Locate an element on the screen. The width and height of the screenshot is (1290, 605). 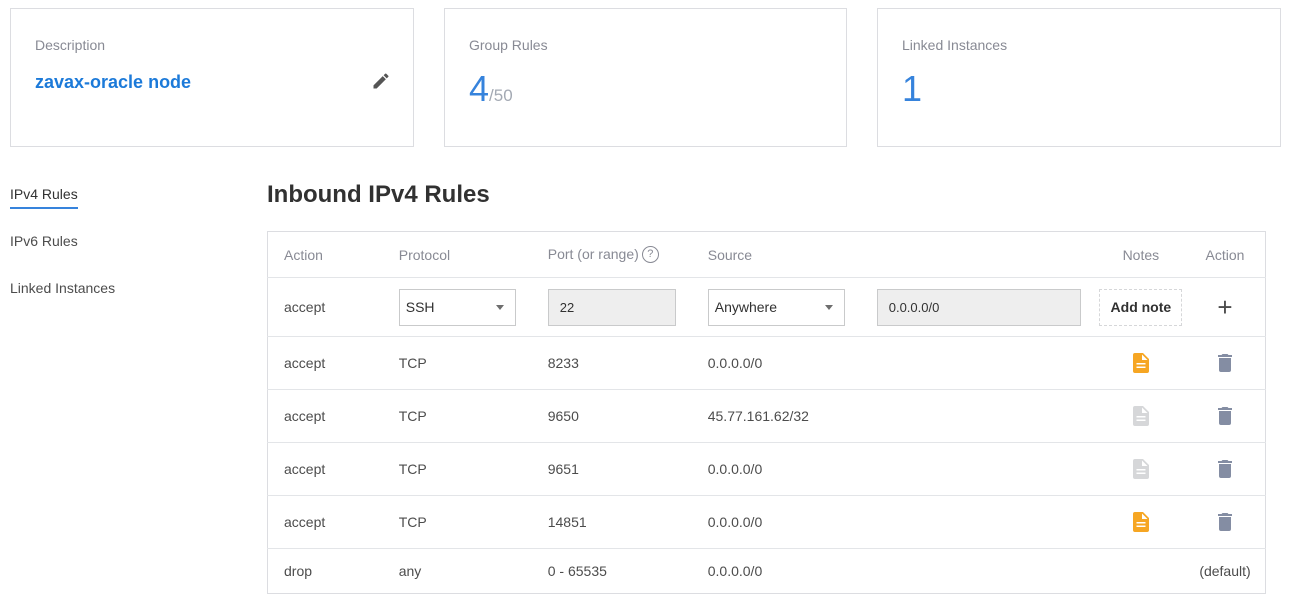
source-value-cell is located at coordinates (978, 307).